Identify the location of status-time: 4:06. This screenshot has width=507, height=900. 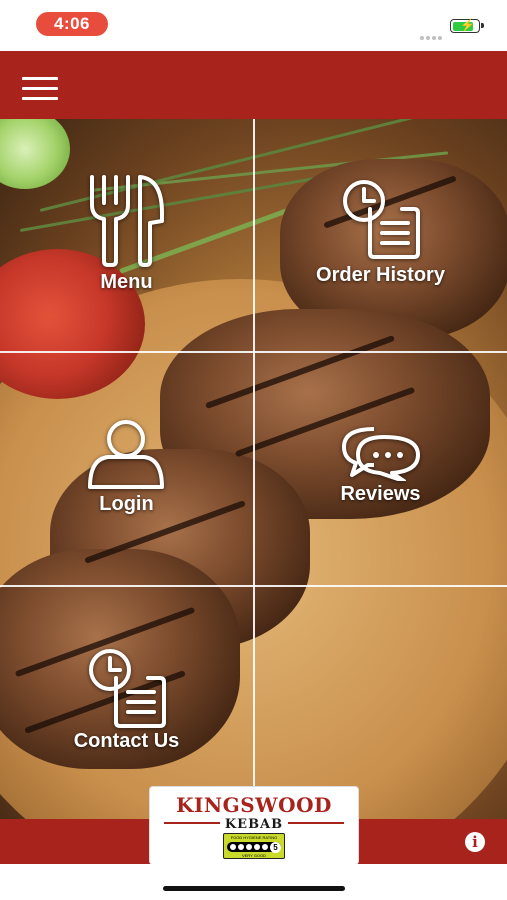
(72, 24).